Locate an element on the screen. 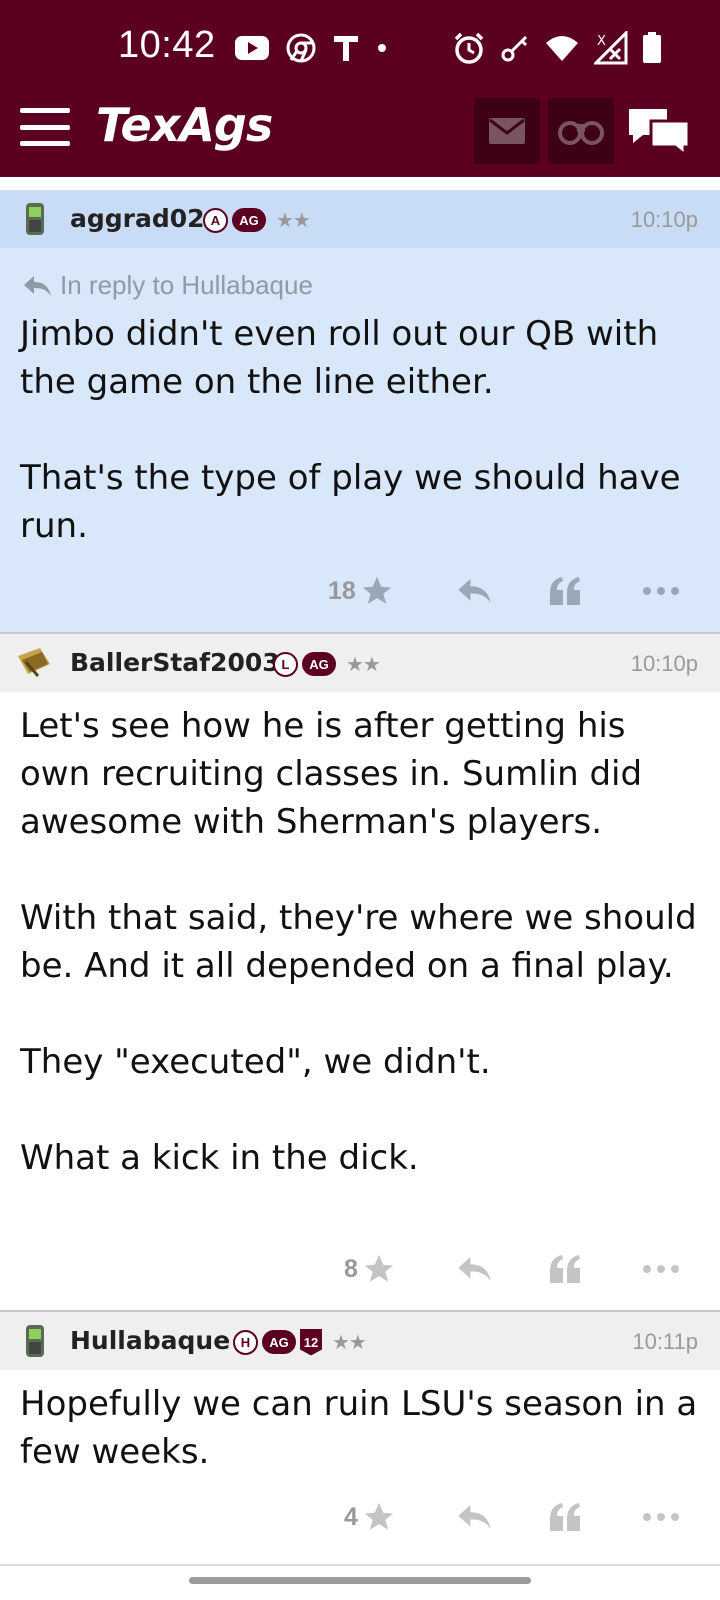 The height and width of the screenshot is (1600, 720). binoculars-icon is located at coordinates (581, 133).